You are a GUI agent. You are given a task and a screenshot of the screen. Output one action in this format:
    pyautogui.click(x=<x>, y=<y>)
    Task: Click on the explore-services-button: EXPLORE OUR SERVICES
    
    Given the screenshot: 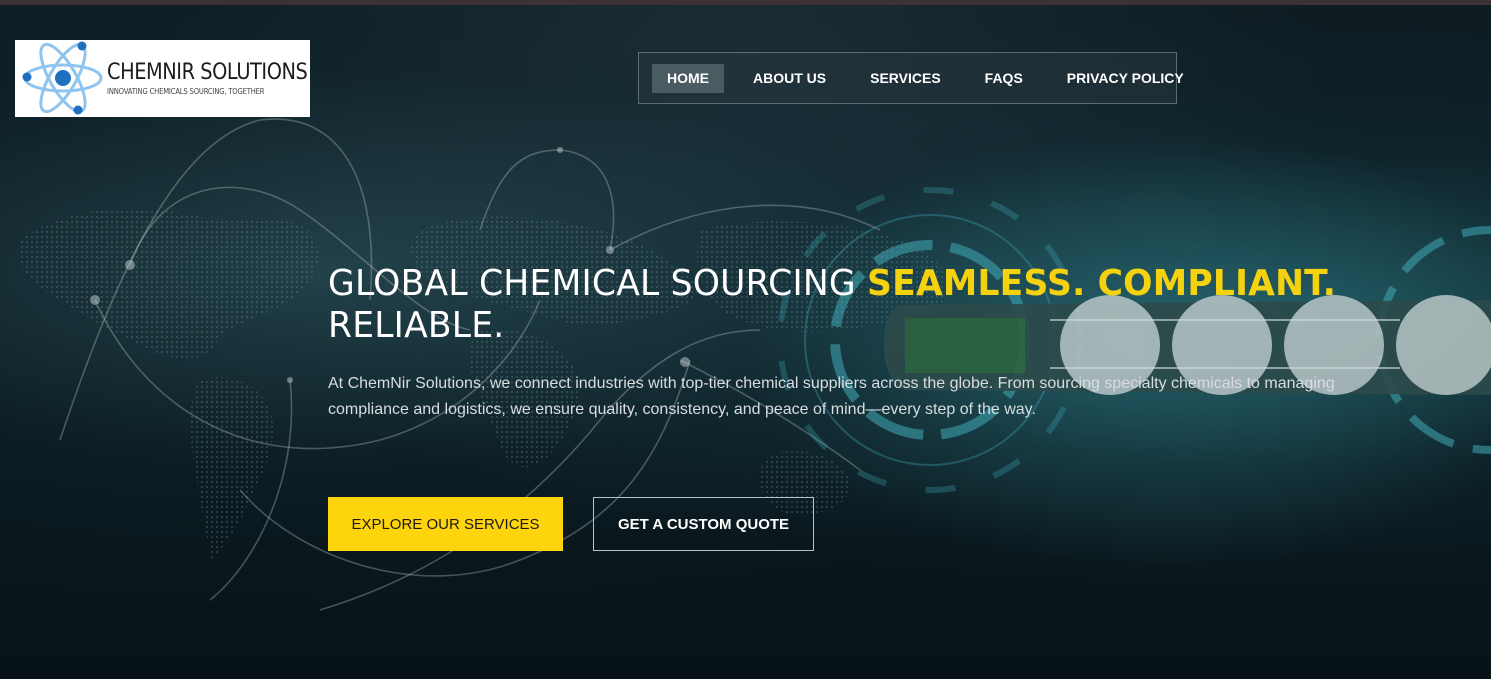 What is the action you would take?
    pyautogui.click(x=445, y=524)
    